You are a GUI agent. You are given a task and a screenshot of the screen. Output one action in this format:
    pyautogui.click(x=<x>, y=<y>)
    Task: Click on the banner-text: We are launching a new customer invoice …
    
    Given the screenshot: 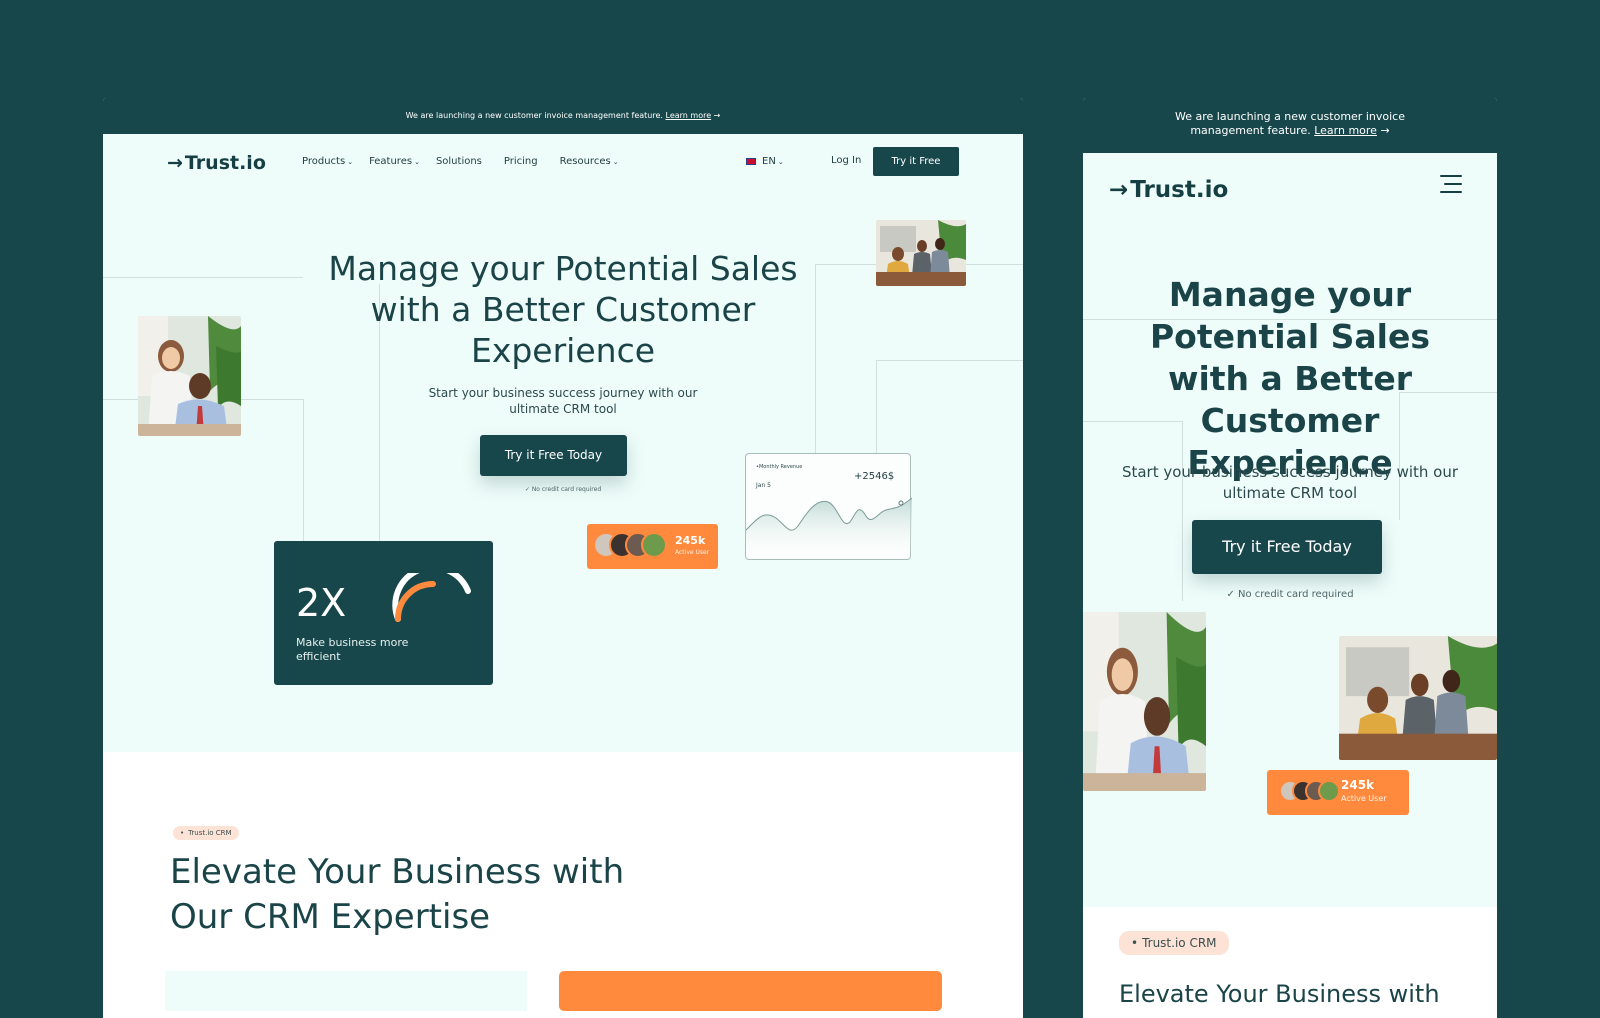 What is the action you would take?
    pyautogui.click(x=534, y=115)
    